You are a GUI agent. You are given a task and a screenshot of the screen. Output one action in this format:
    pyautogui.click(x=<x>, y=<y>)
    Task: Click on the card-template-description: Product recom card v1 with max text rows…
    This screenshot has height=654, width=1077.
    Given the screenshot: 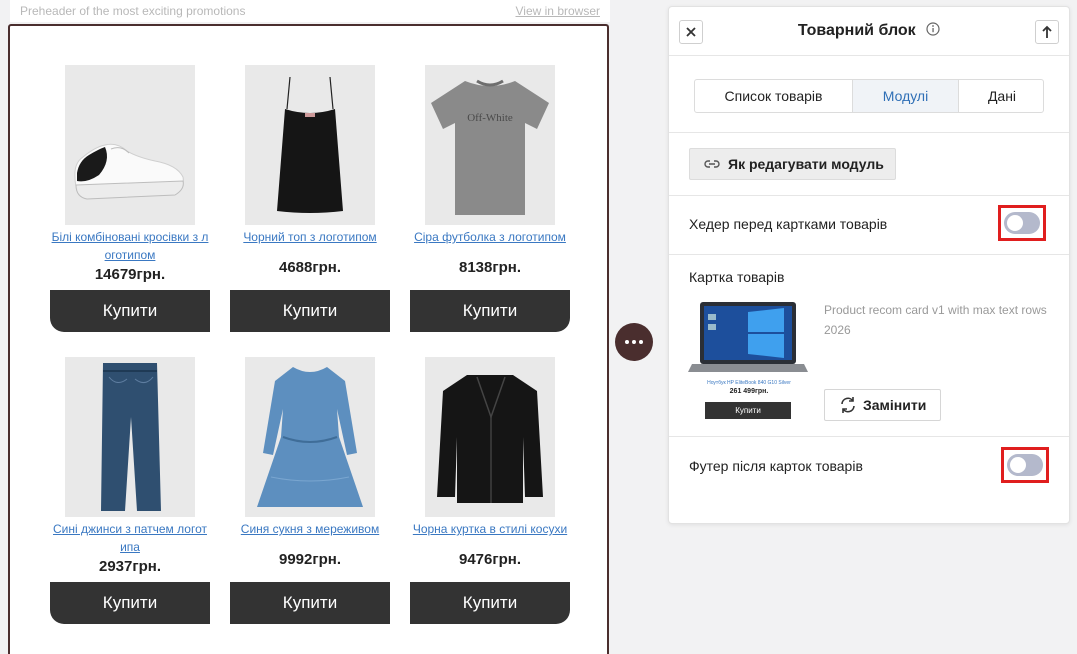 What is the action you would take?
    pyautogui.click(x=935, y=320)
    